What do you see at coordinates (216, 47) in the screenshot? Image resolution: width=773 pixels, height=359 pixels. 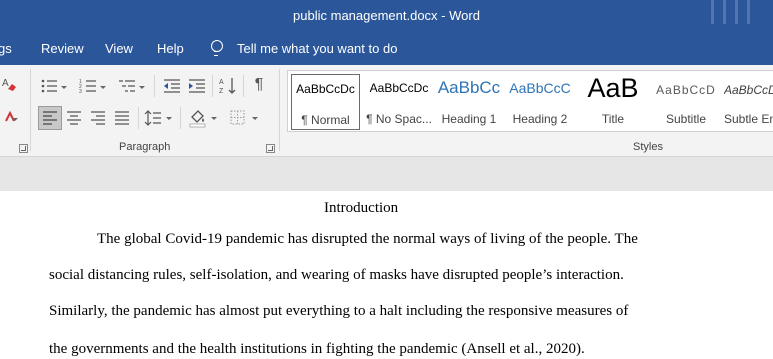 I see `lightbulb-icon` at bounding box center [216, 47].